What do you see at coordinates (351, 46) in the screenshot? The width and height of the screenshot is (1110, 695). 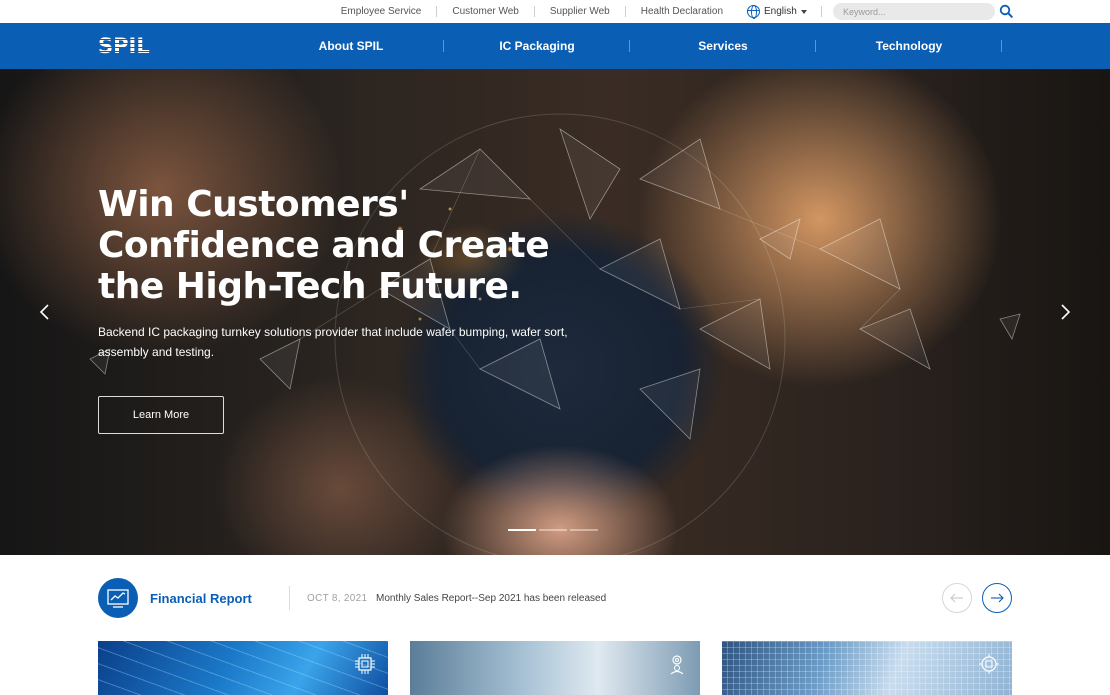 I see `nav-item-about-spil: About SPIL` at bounding box center [351, 46].